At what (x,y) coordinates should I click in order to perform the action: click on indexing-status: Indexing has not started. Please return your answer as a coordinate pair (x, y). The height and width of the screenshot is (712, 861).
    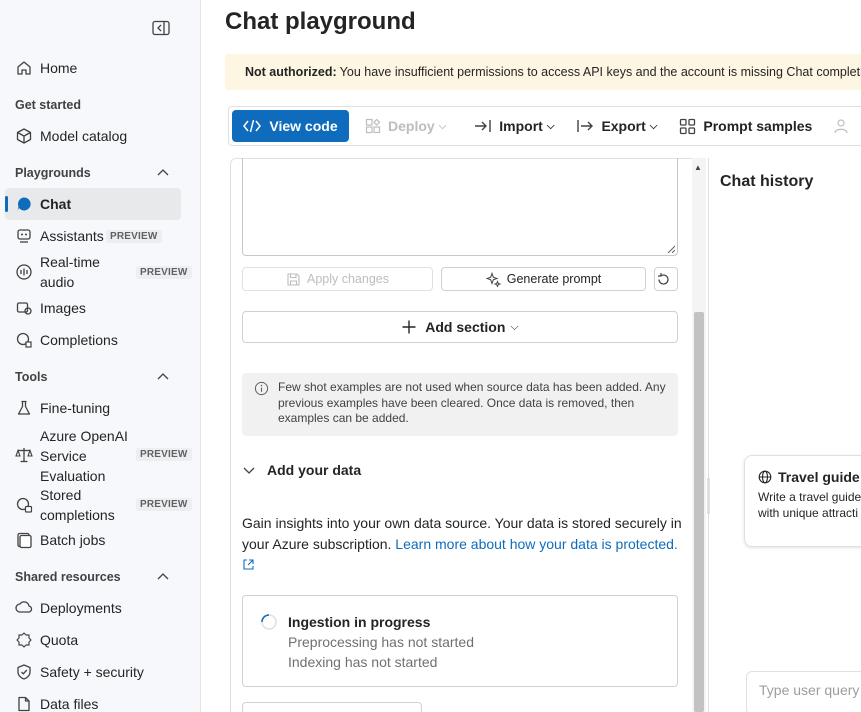
    Looking at the image, I should click on (363, 662).